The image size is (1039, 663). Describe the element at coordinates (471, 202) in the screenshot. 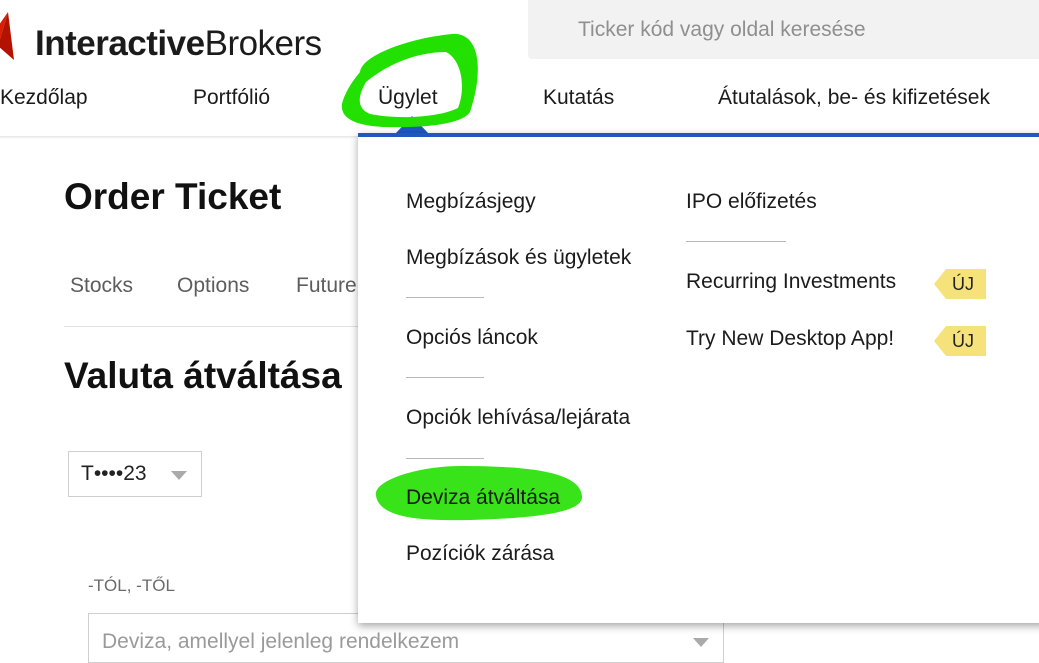

I see `menu-item-order-ticket: Megbízásjegy` at that location.